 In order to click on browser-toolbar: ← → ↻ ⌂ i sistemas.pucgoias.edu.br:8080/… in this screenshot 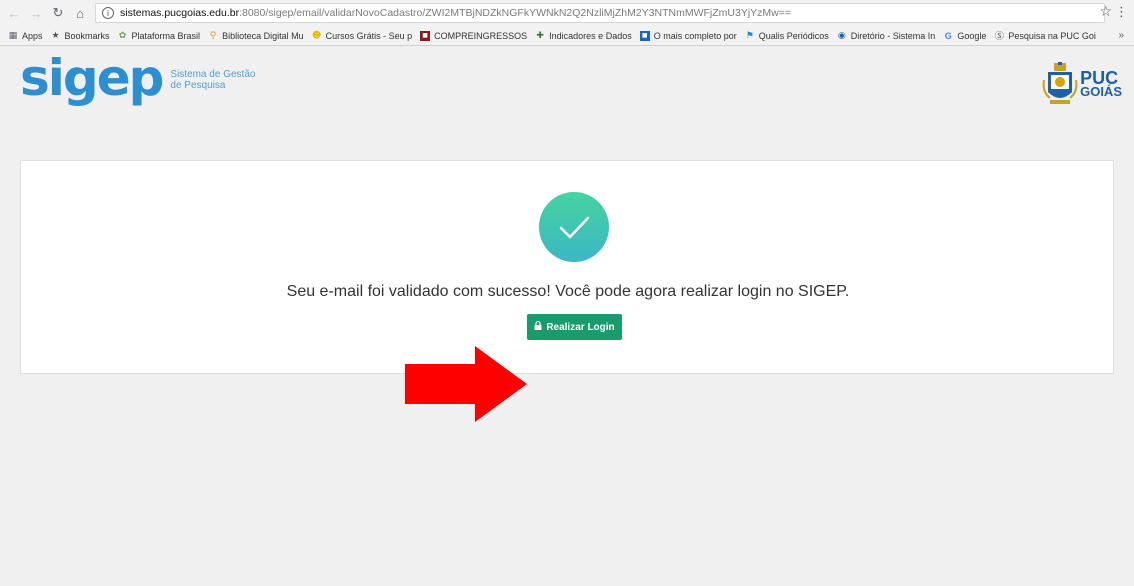, I will do `click(567, 13)`.